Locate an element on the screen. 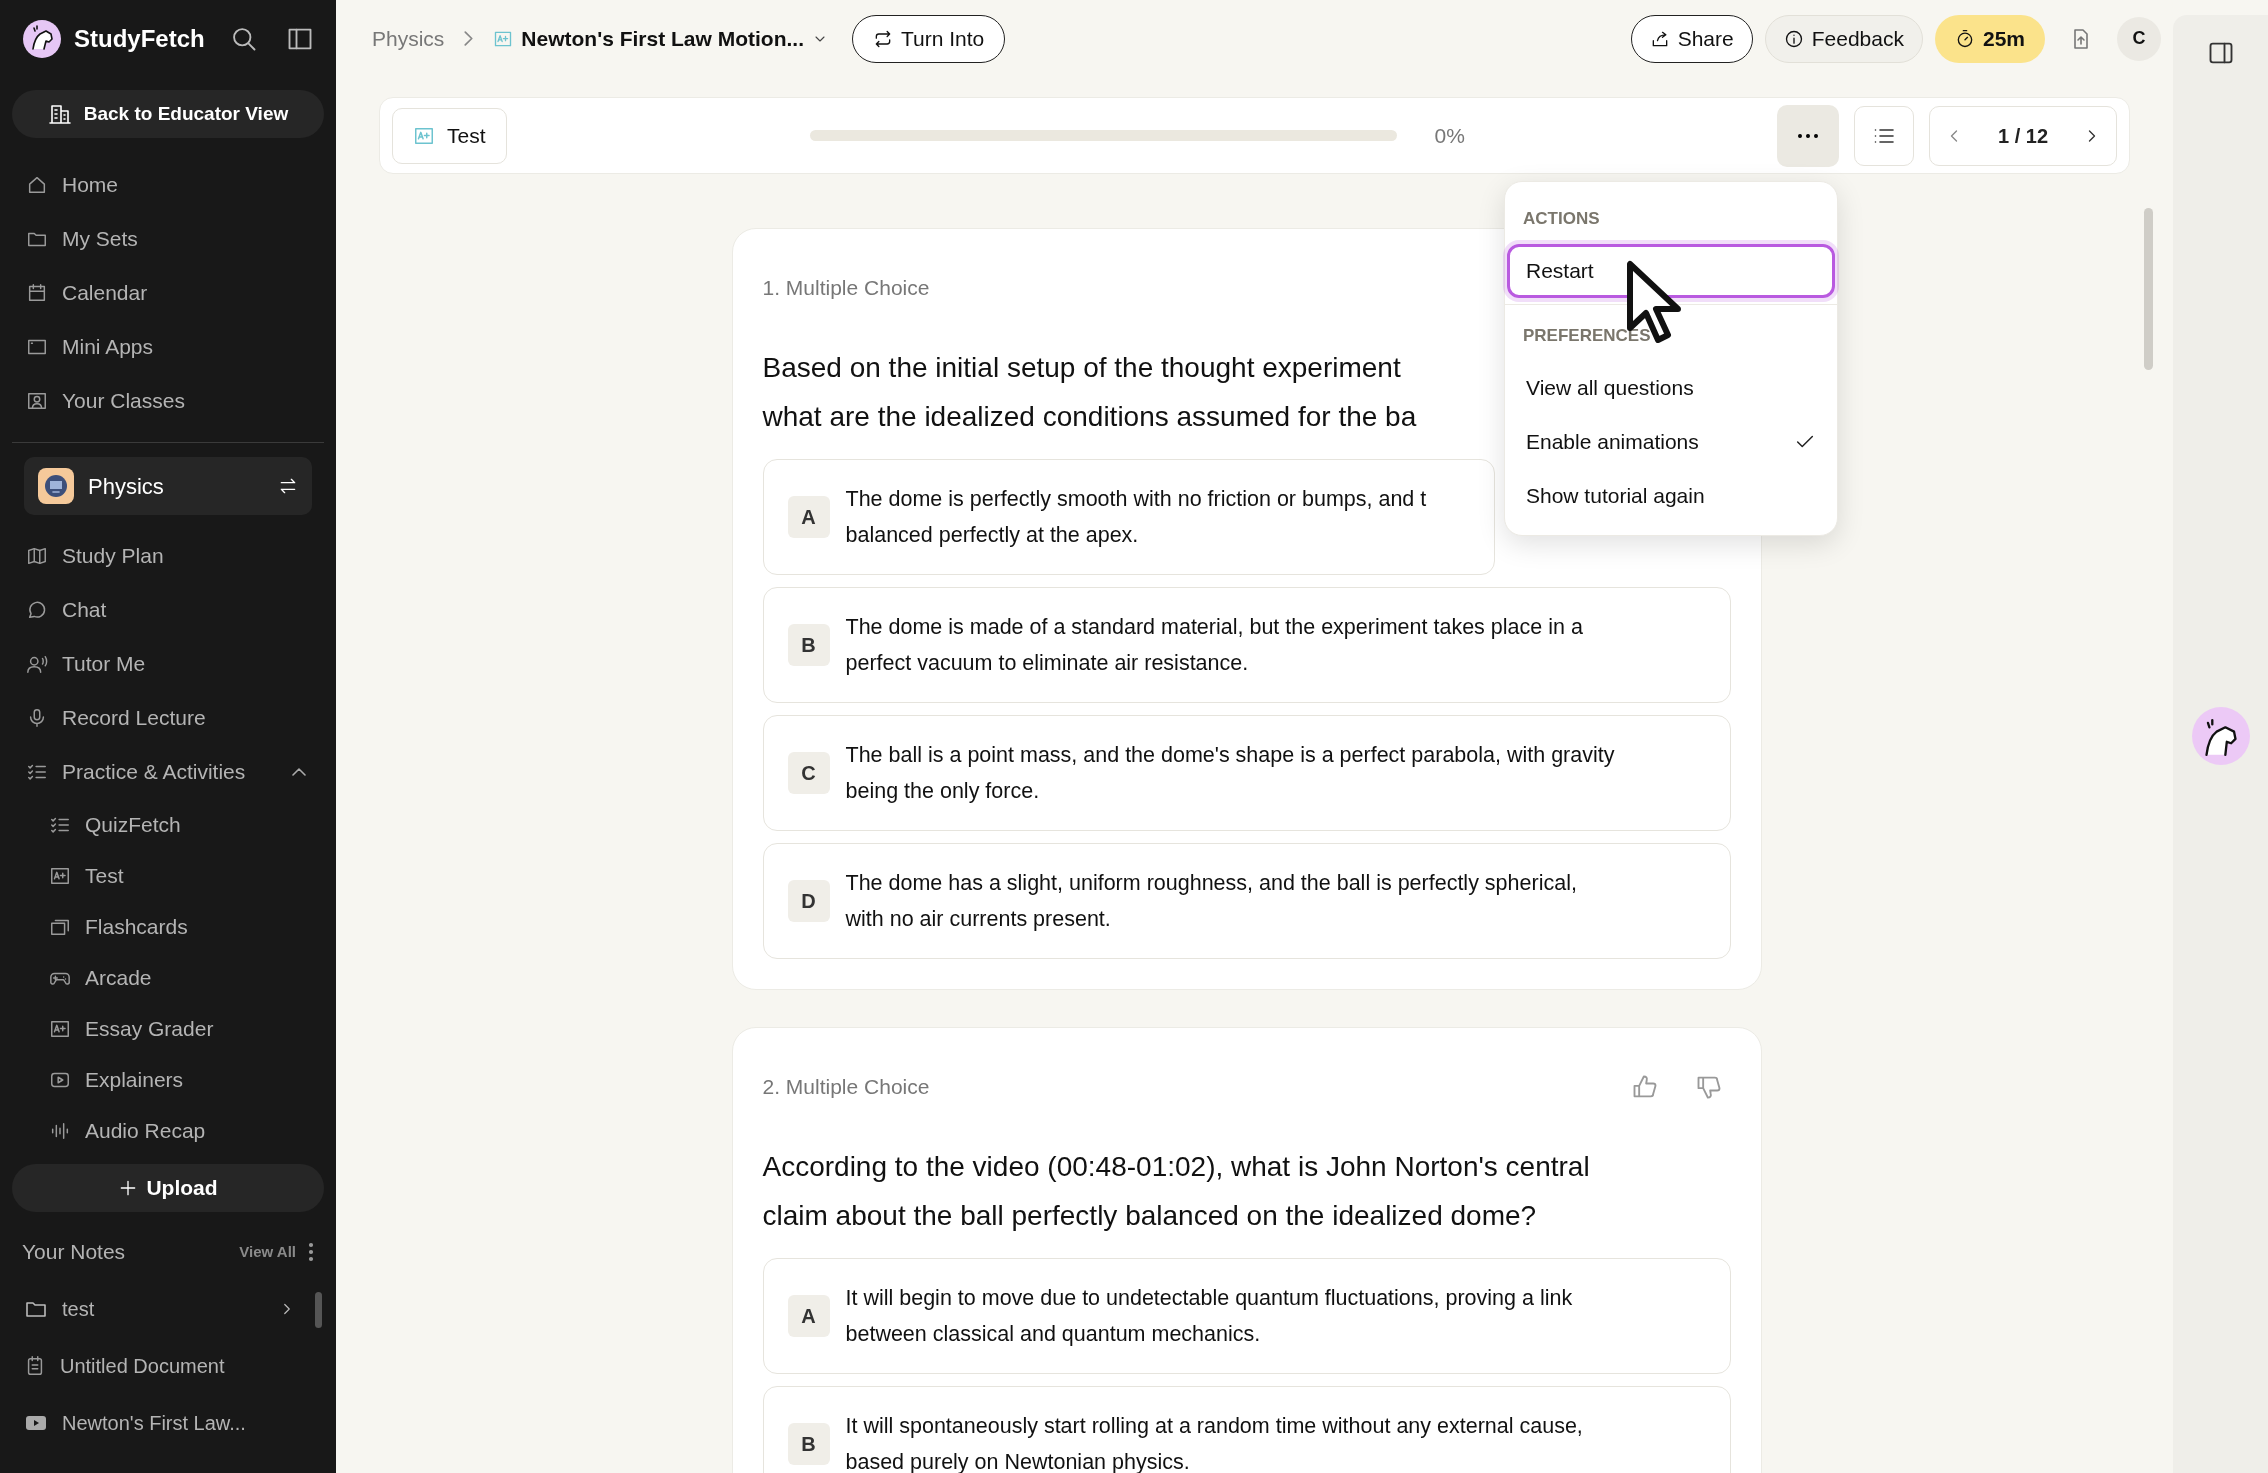 The width and height of the screenshot is (2268, 1473). class-avatar-icon is located at coordinates (56, 486).